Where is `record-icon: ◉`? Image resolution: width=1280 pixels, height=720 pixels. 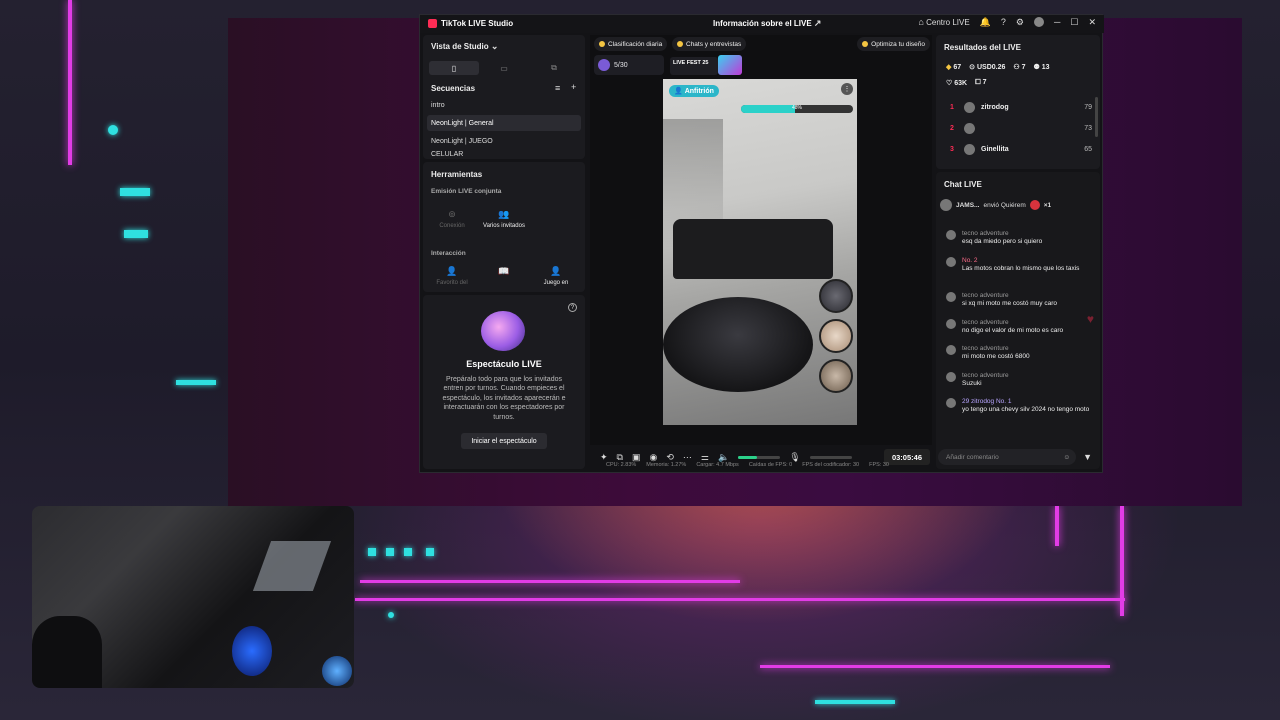
record-icon: ◉ is located at coordinates (654, 457).